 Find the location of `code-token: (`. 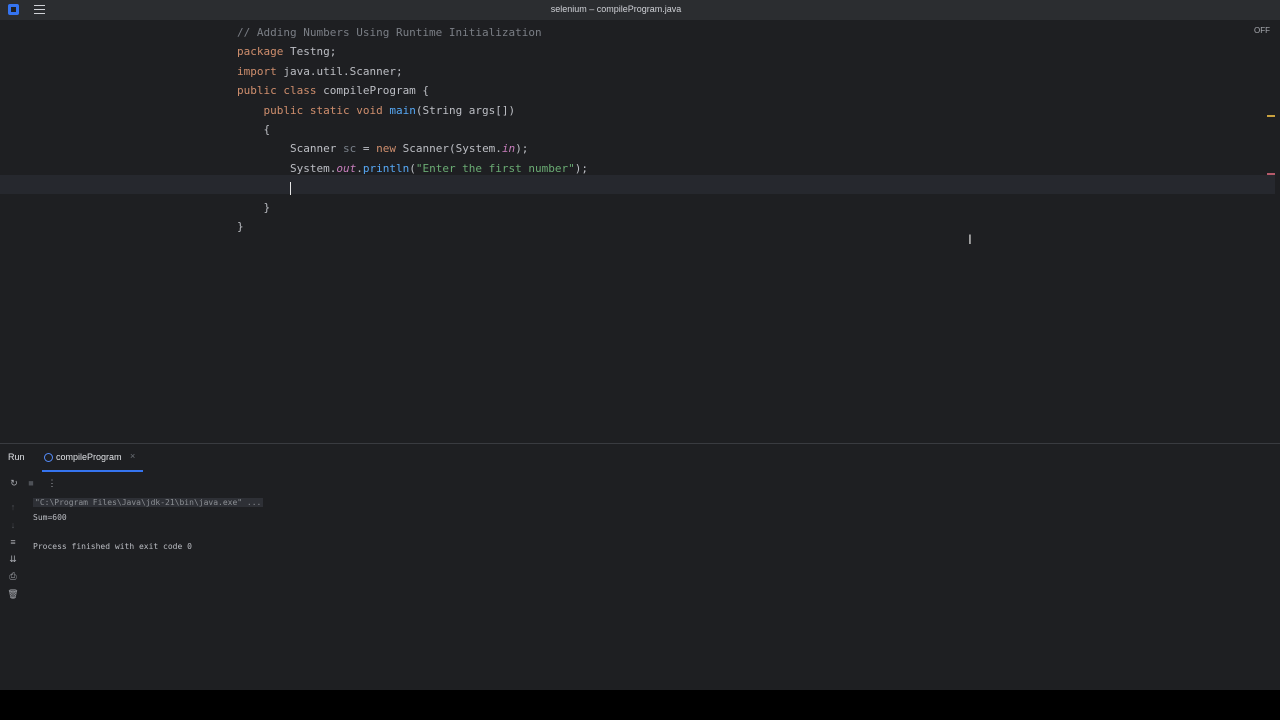

code-token: ( is located at coordinates (412, 168).